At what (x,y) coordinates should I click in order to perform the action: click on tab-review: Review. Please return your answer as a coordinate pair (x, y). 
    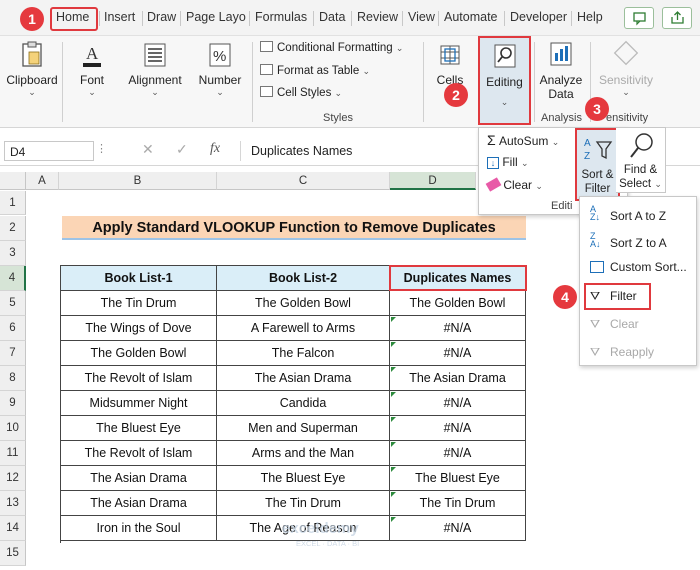
    Looking at the image, I should click on (377, 17).